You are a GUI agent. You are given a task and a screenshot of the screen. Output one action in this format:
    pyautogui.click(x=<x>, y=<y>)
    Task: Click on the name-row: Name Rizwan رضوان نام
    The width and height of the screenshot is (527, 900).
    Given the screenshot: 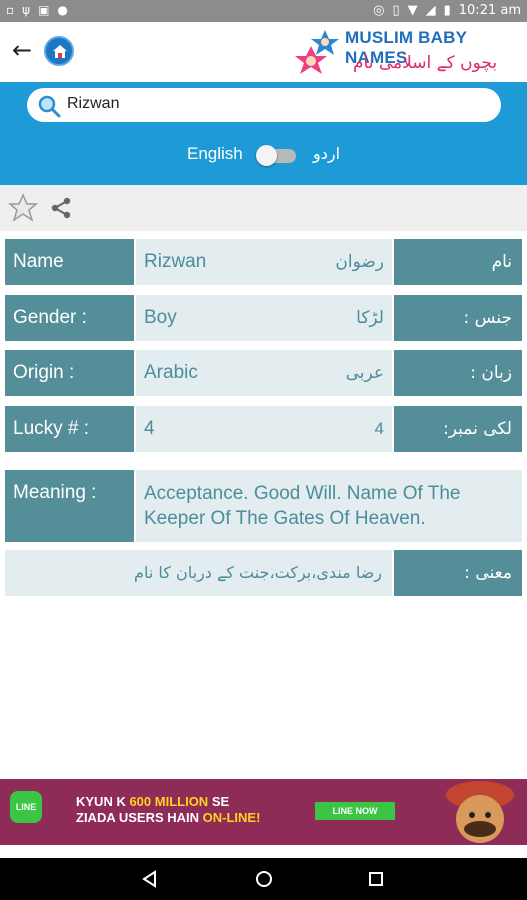 What is the action you would take?
    pyautogui.click(x=263, y=262)
    